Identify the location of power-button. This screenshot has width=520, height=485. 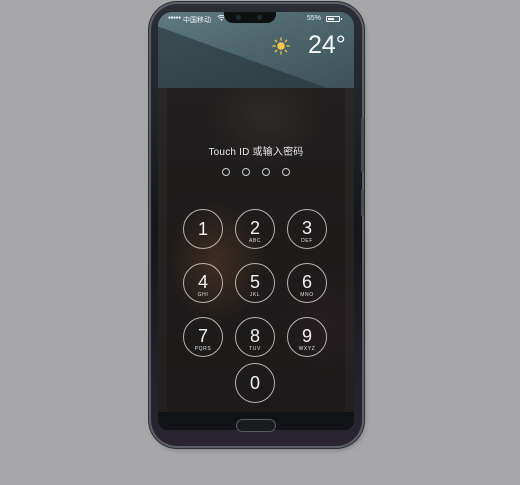
(362, 145).